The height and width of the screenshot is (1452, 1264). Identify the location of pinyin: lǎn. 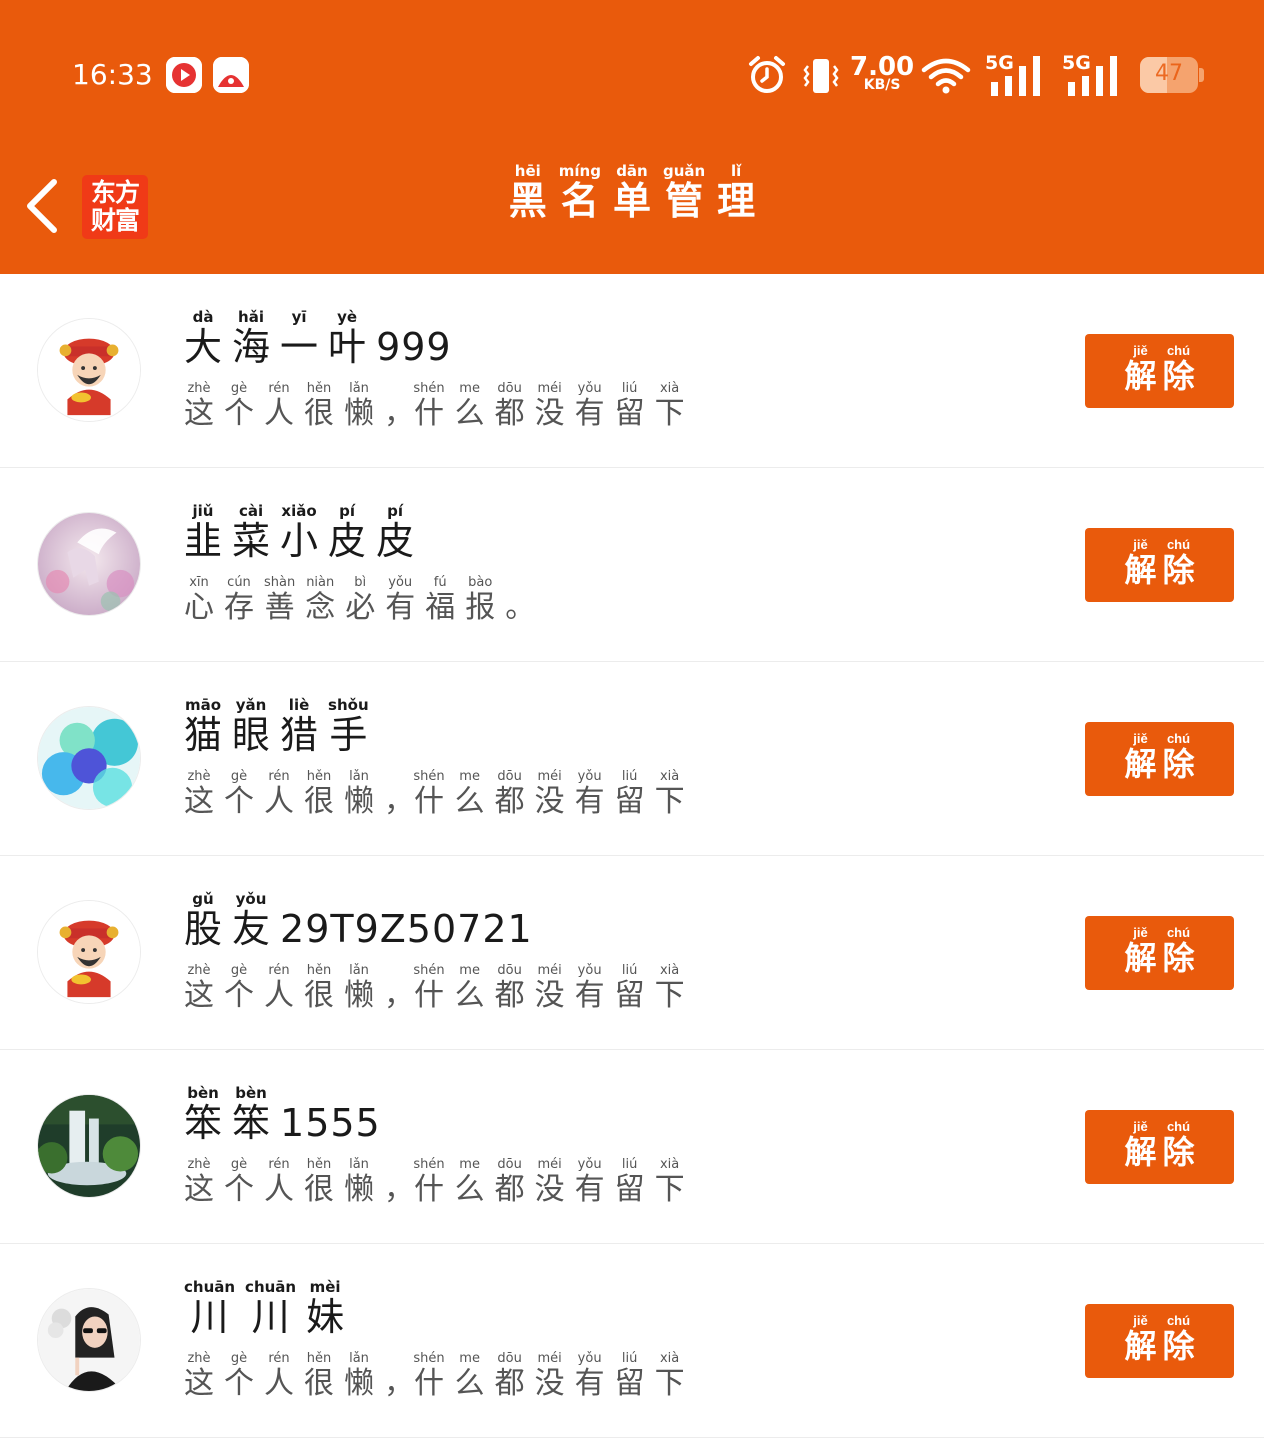
(359, 970).